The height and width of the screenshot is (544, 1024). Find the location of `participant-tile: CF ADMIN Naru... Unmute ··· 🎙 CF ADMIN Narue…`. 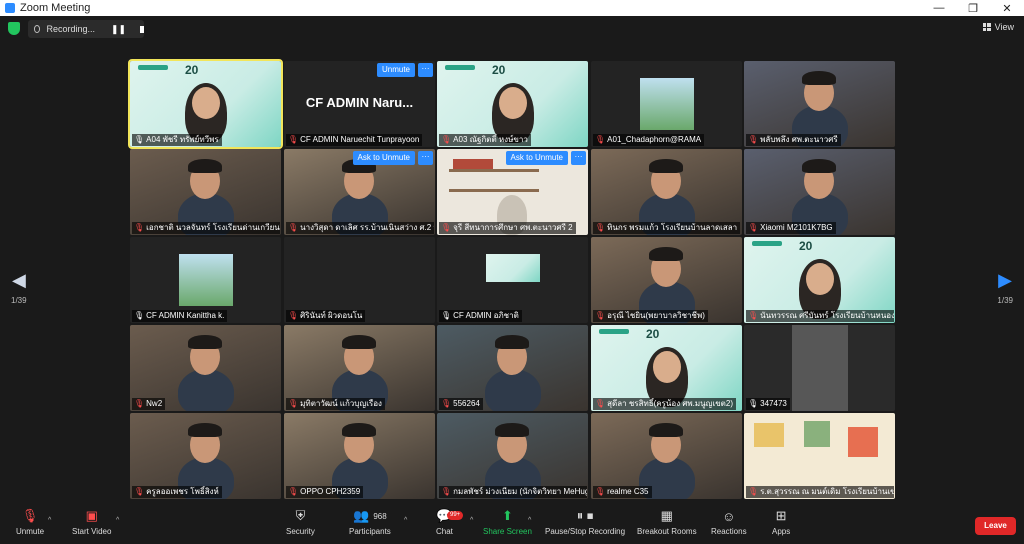

participant-tile: CF ADMIN Naru... Unmute ··· 🎙 CF ADMIN Narue… is located at coordinates (359, 104).